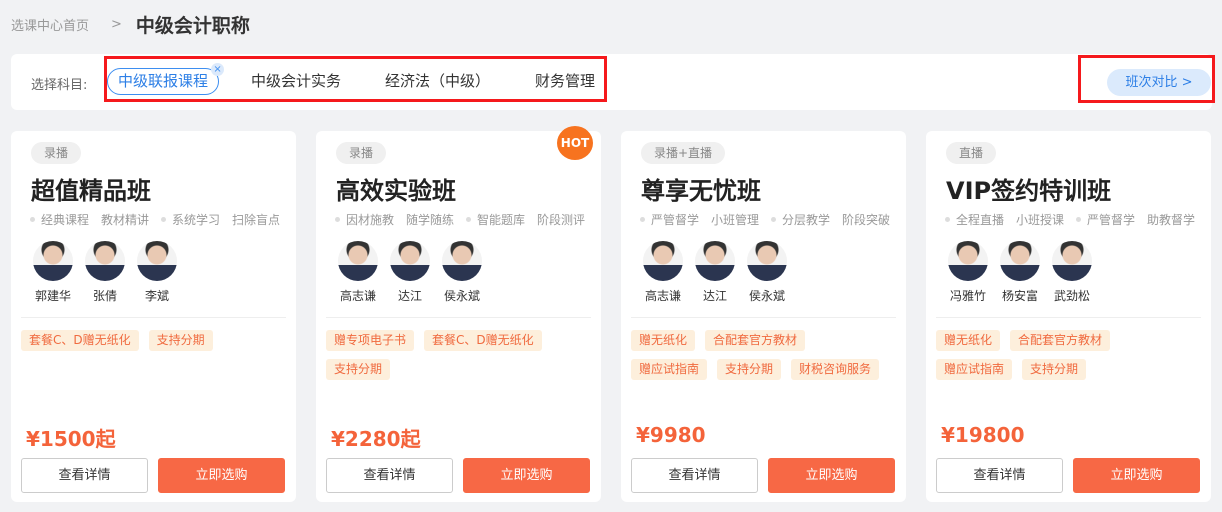  I want to click on teacher: 张倩, so click(105, 272).